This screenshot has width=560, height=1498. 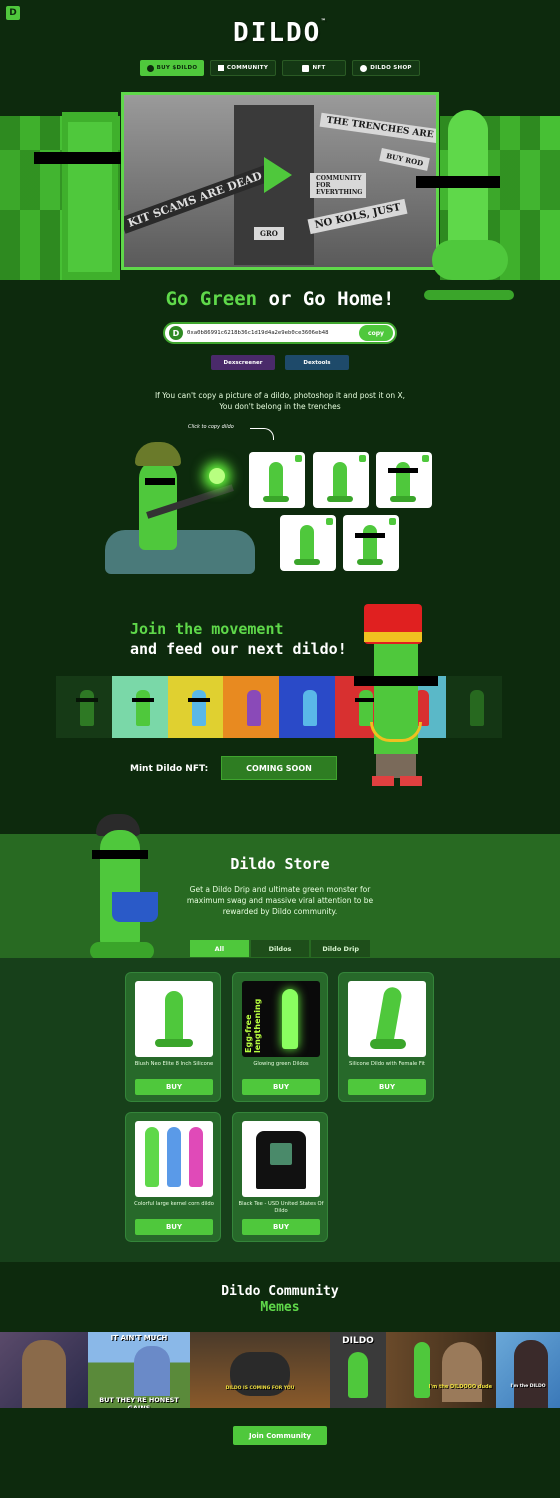 I want to click on community-title: Dildo Community, so click(x=280, y=1291).